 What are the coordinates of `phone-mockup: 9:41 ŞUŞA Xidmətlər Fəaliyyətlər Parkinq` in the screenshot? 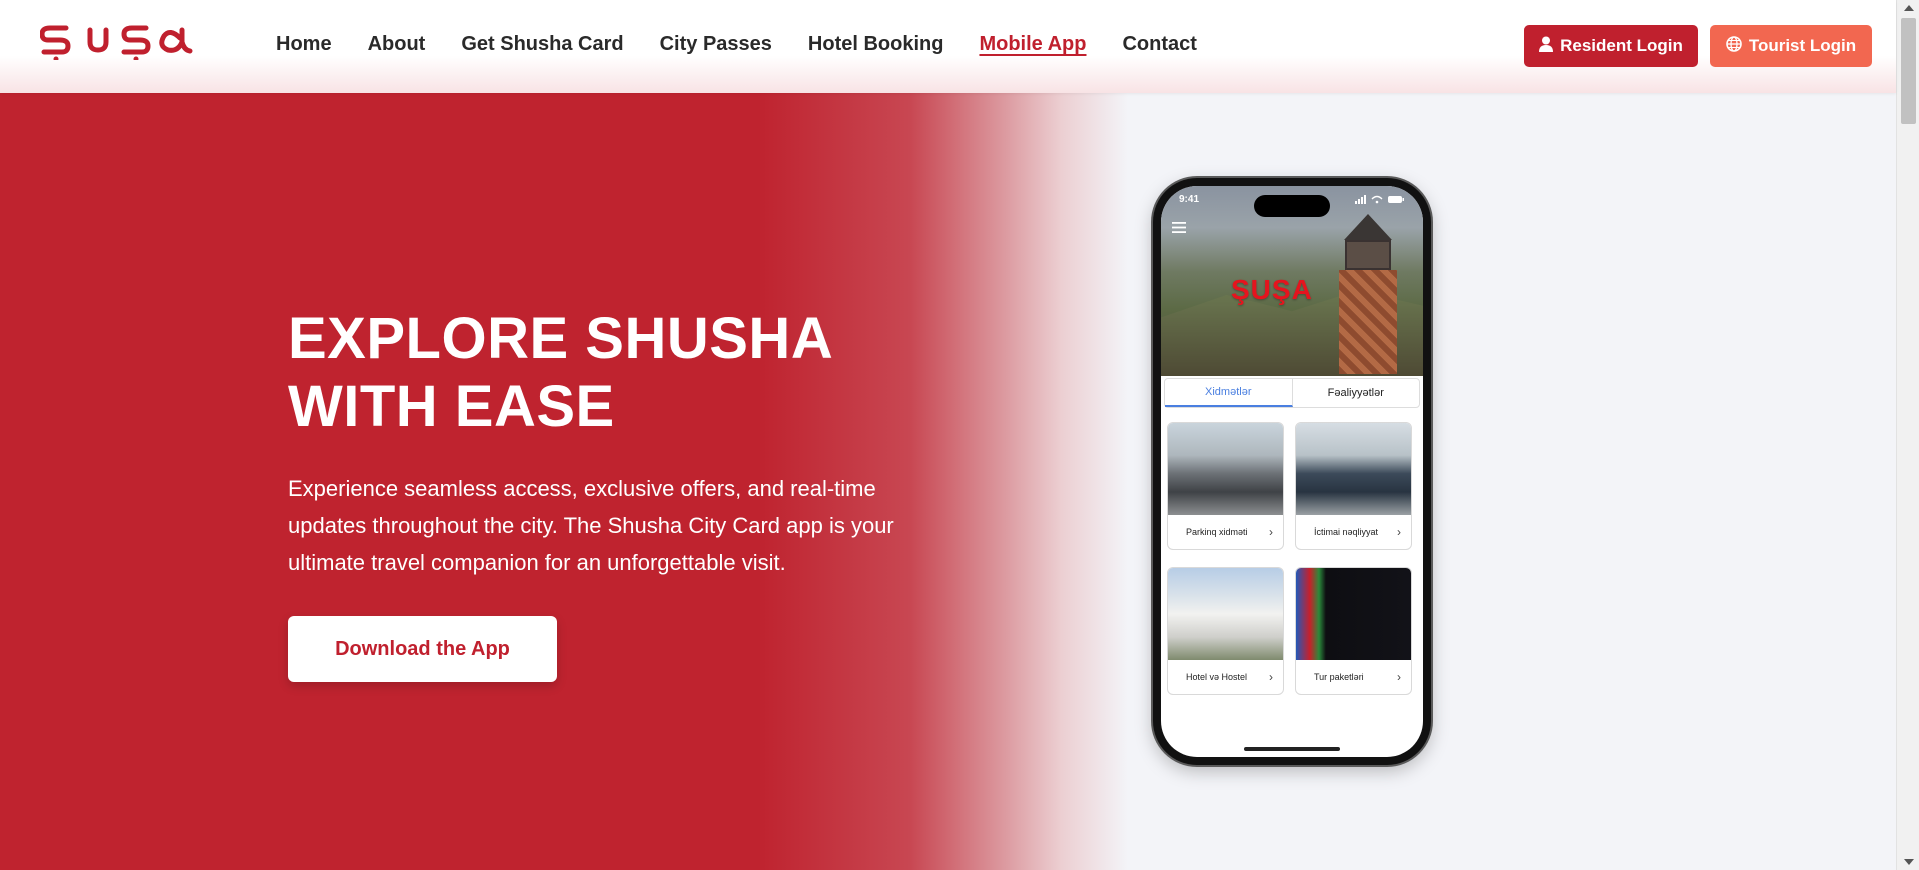 It's located at (1292, 471).